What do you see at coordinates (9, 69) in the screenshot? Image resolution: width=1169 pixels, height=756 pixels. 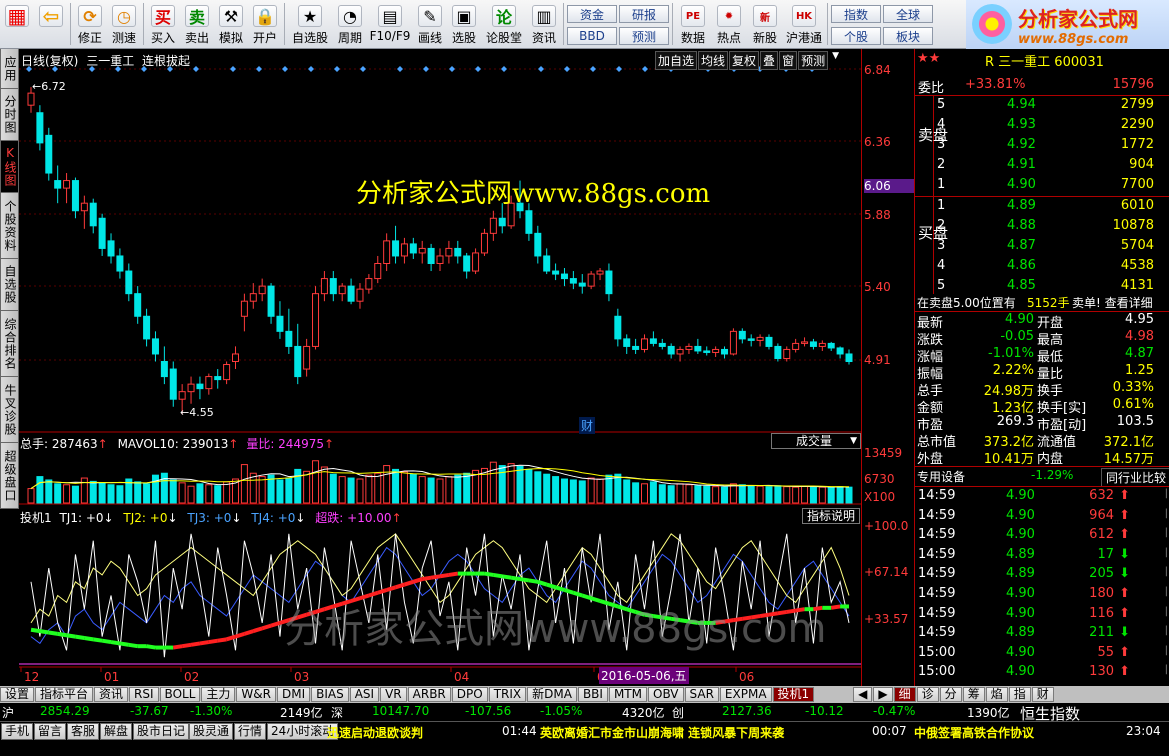 I see `view-tab: 应用` at bounding box center [9, 69].